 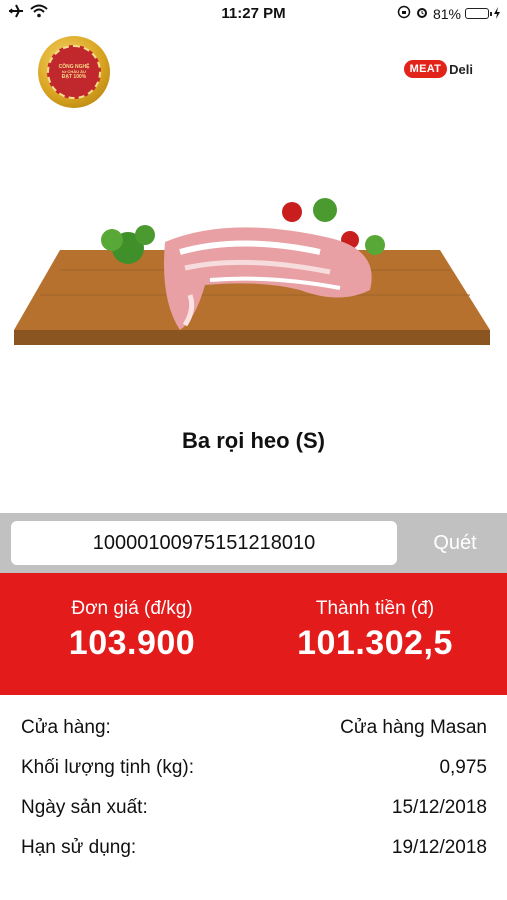 I want to click on detail-row-production-date: Ngày sản xuất: 15/12/2018, so click(x=253, y=808).